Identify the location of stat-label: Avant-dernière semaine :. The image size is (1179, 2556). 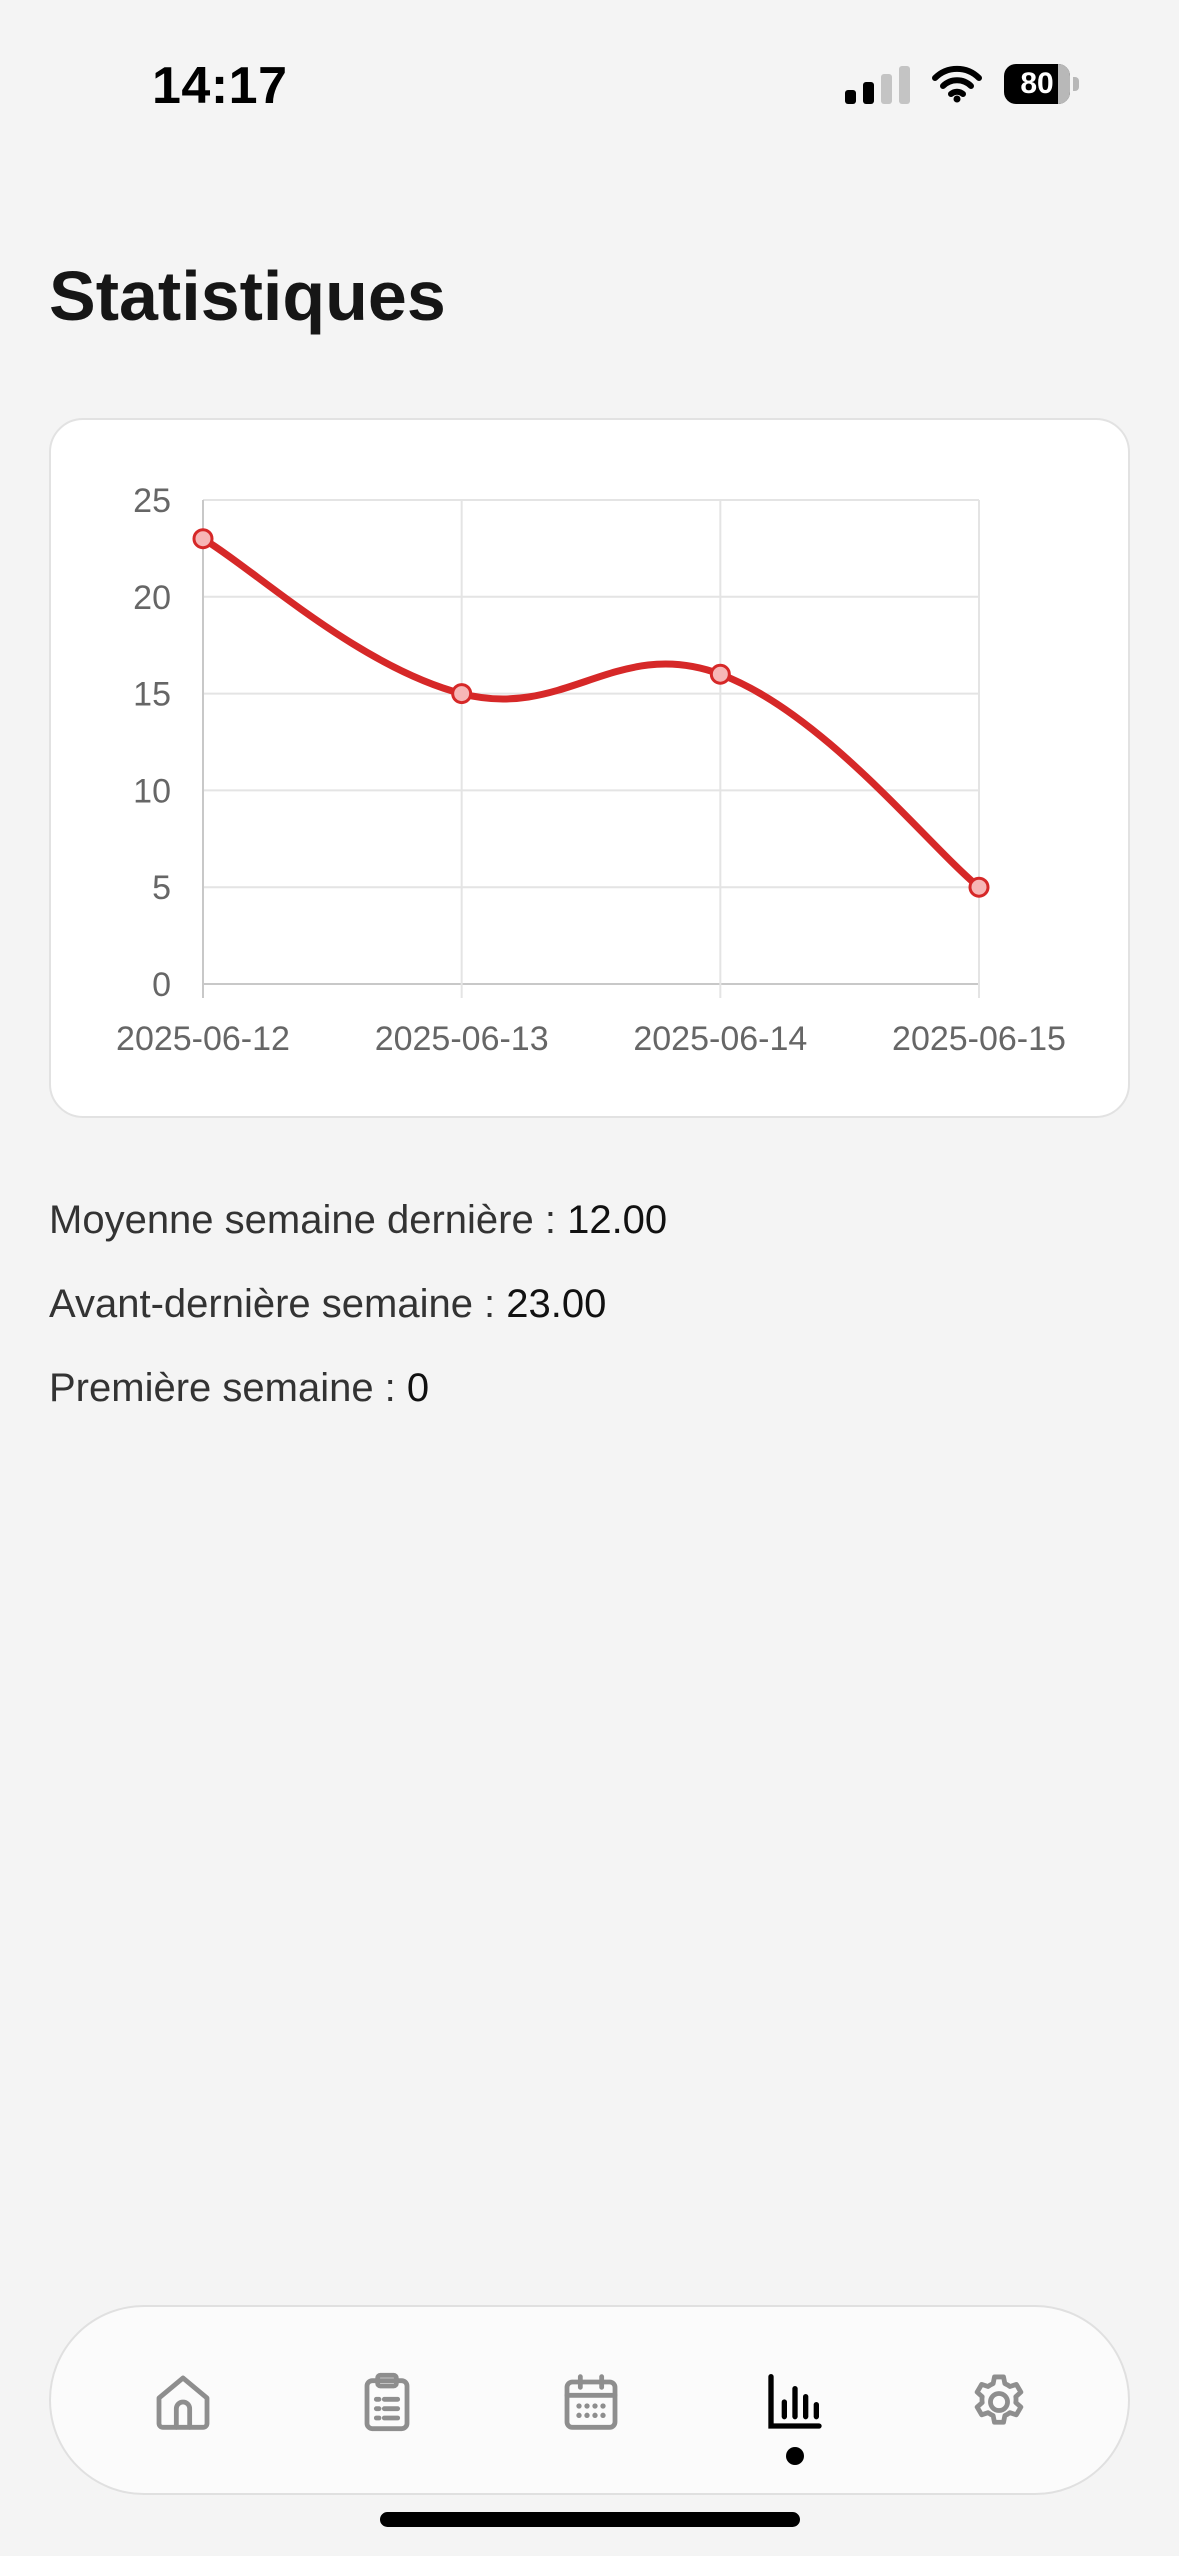
(278, 1304).